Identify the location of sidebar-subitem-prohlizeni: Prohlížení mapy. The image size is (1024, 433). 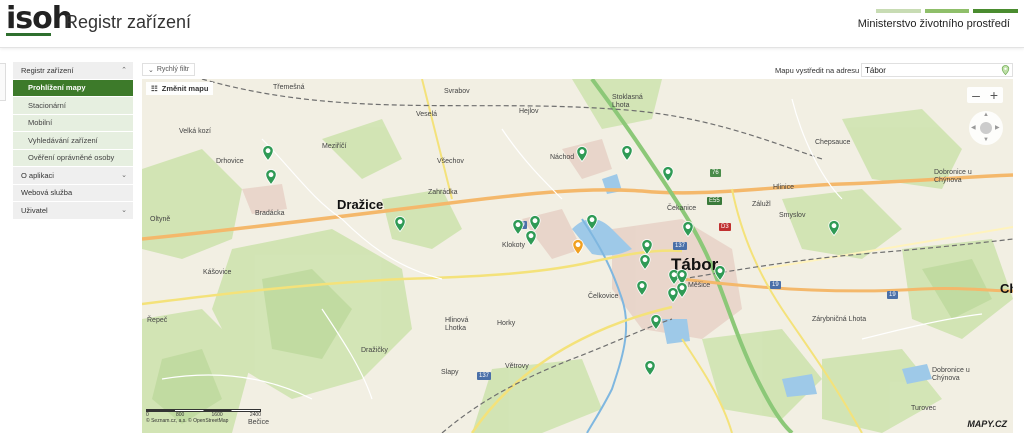
(73, 88).